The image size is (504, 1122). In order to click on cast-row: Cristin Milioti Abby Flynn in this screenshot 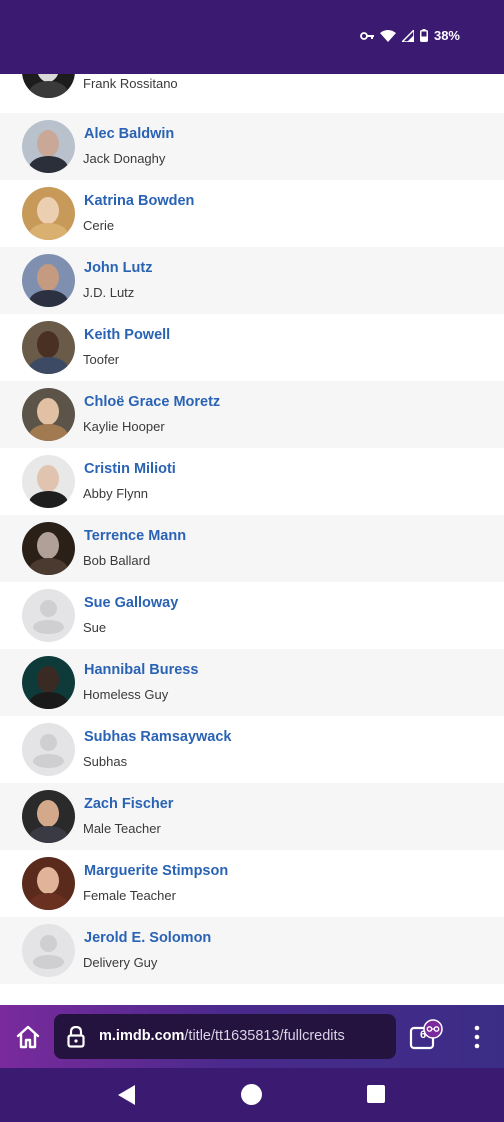, I will do `click(252, 481)`.